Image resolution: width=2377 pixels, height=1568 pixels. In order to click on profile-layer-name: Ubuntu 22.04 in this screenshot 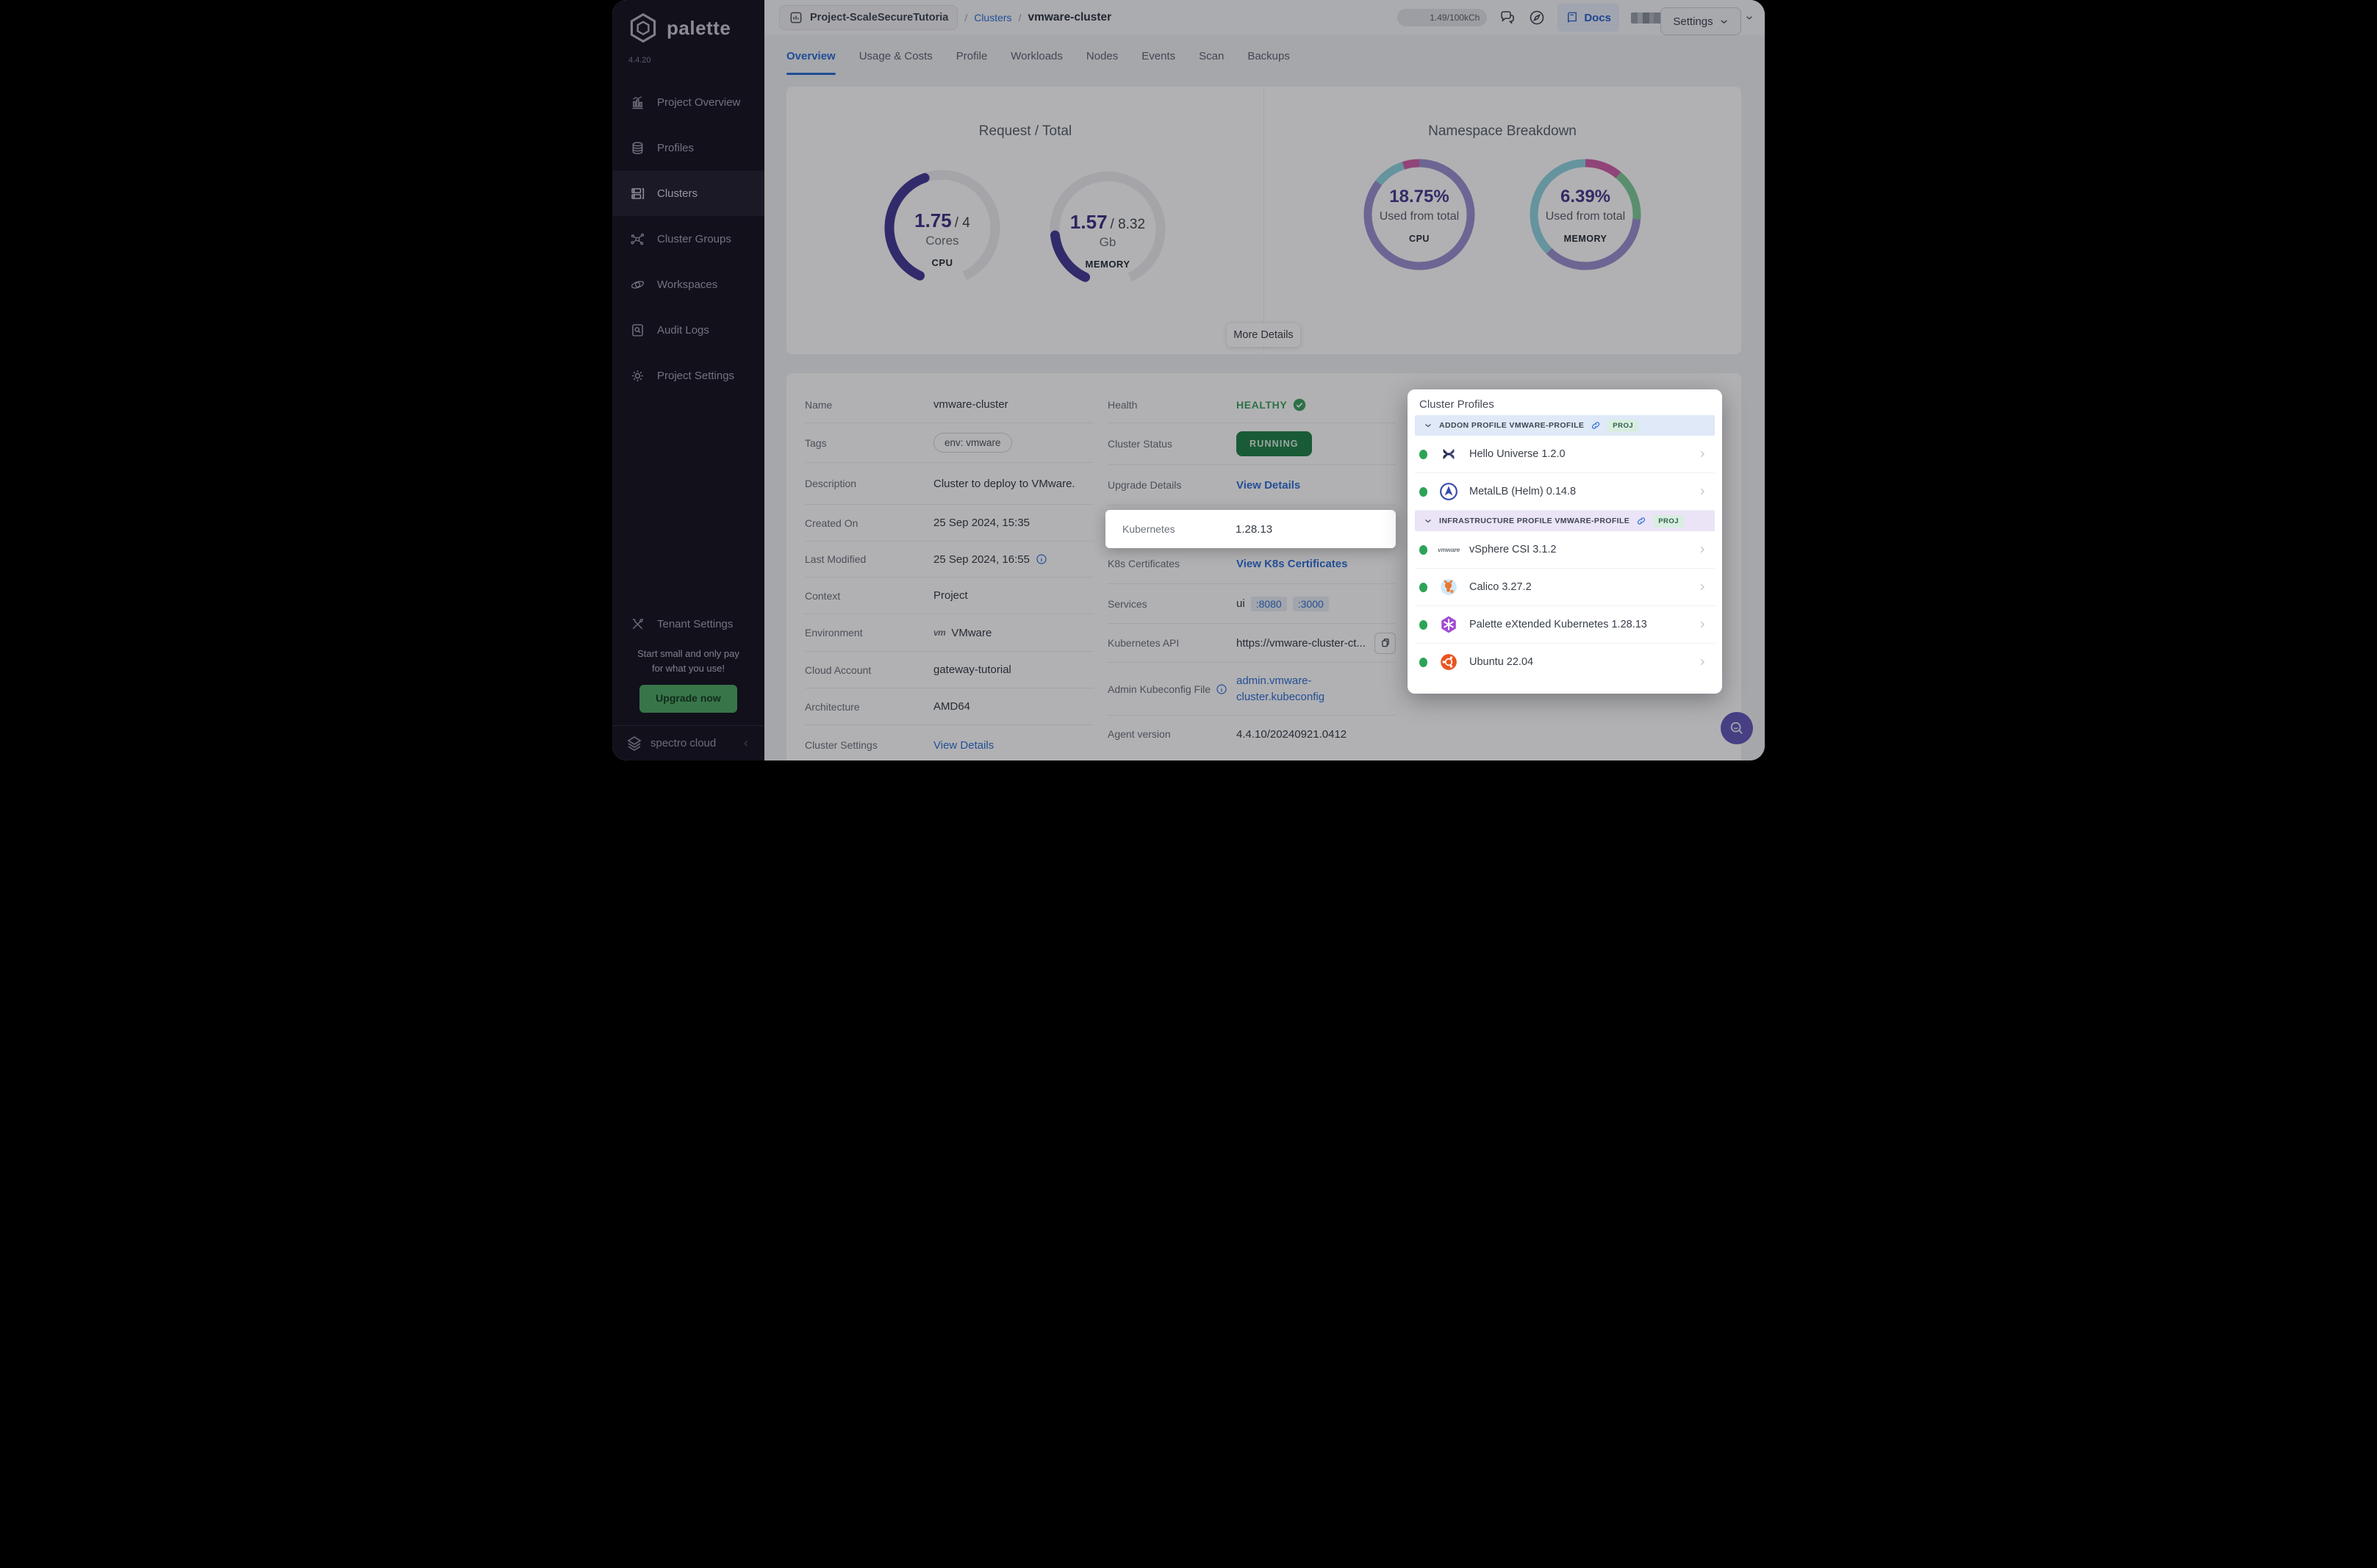, I will do `click(1501, 662)`.